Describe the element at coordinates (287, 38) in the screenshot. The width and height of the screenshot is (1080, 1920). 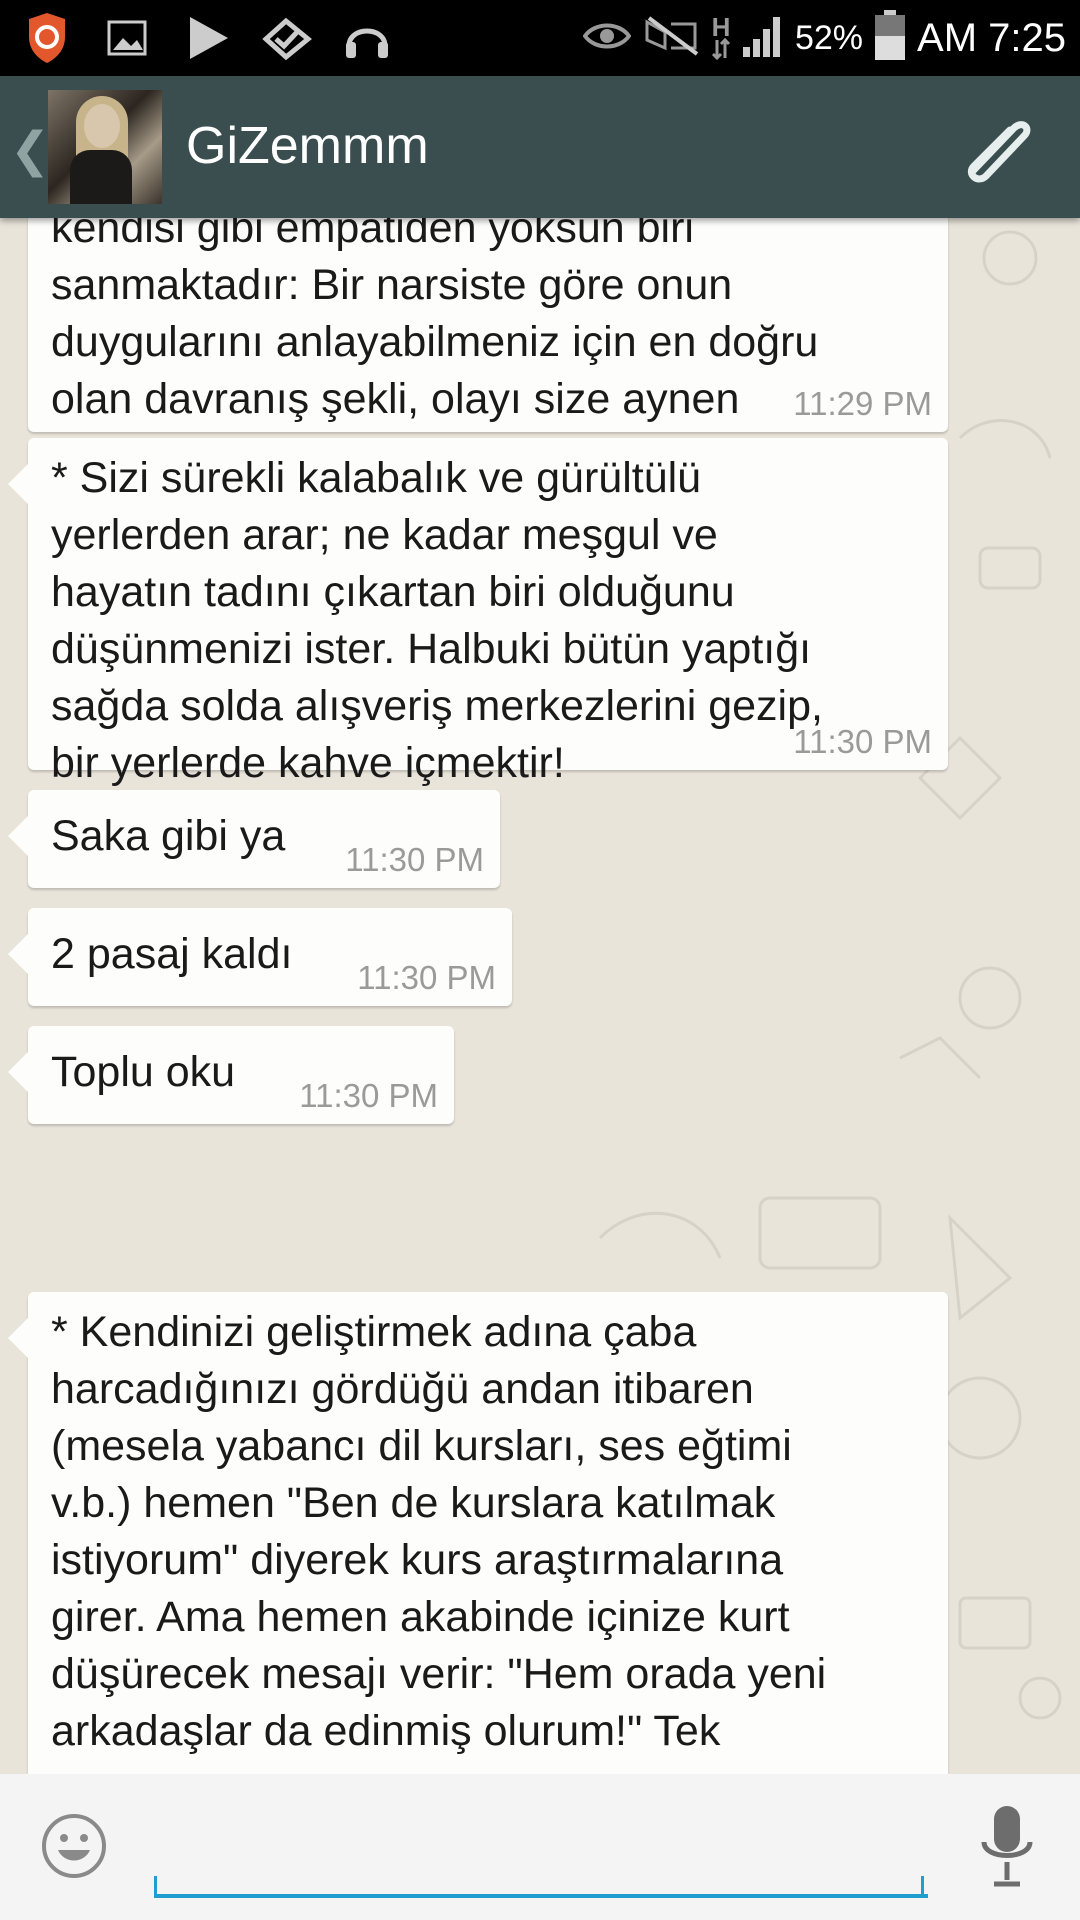
I see `check-icon` at that location.